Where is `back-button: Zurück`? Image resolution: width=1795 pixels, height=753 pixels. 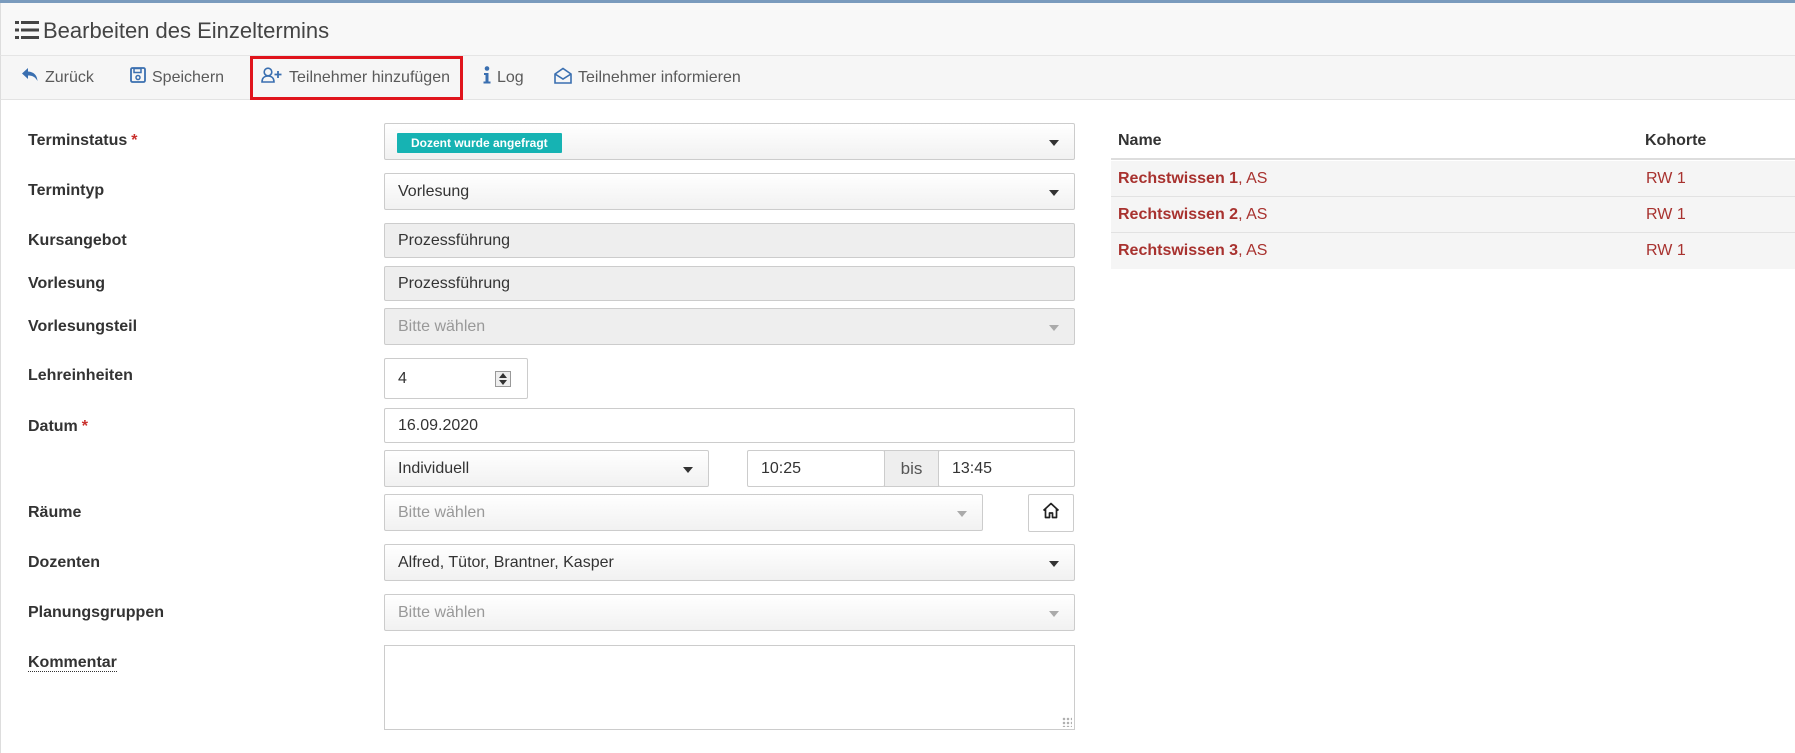
back-button: Zurück is located at coordinates (57, 77).